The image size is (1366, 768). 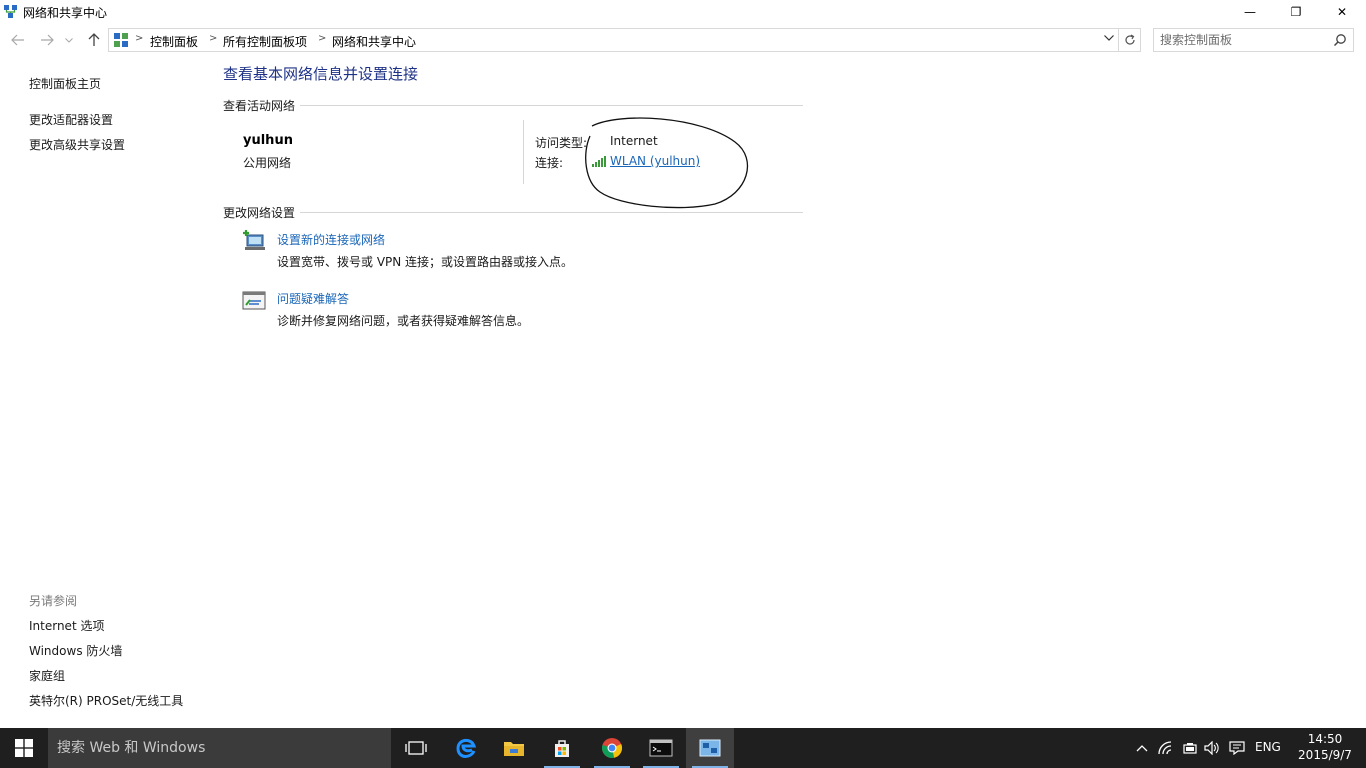 I want to click on active-networks-section: 查看活动网络, so click(x=513, y=105).